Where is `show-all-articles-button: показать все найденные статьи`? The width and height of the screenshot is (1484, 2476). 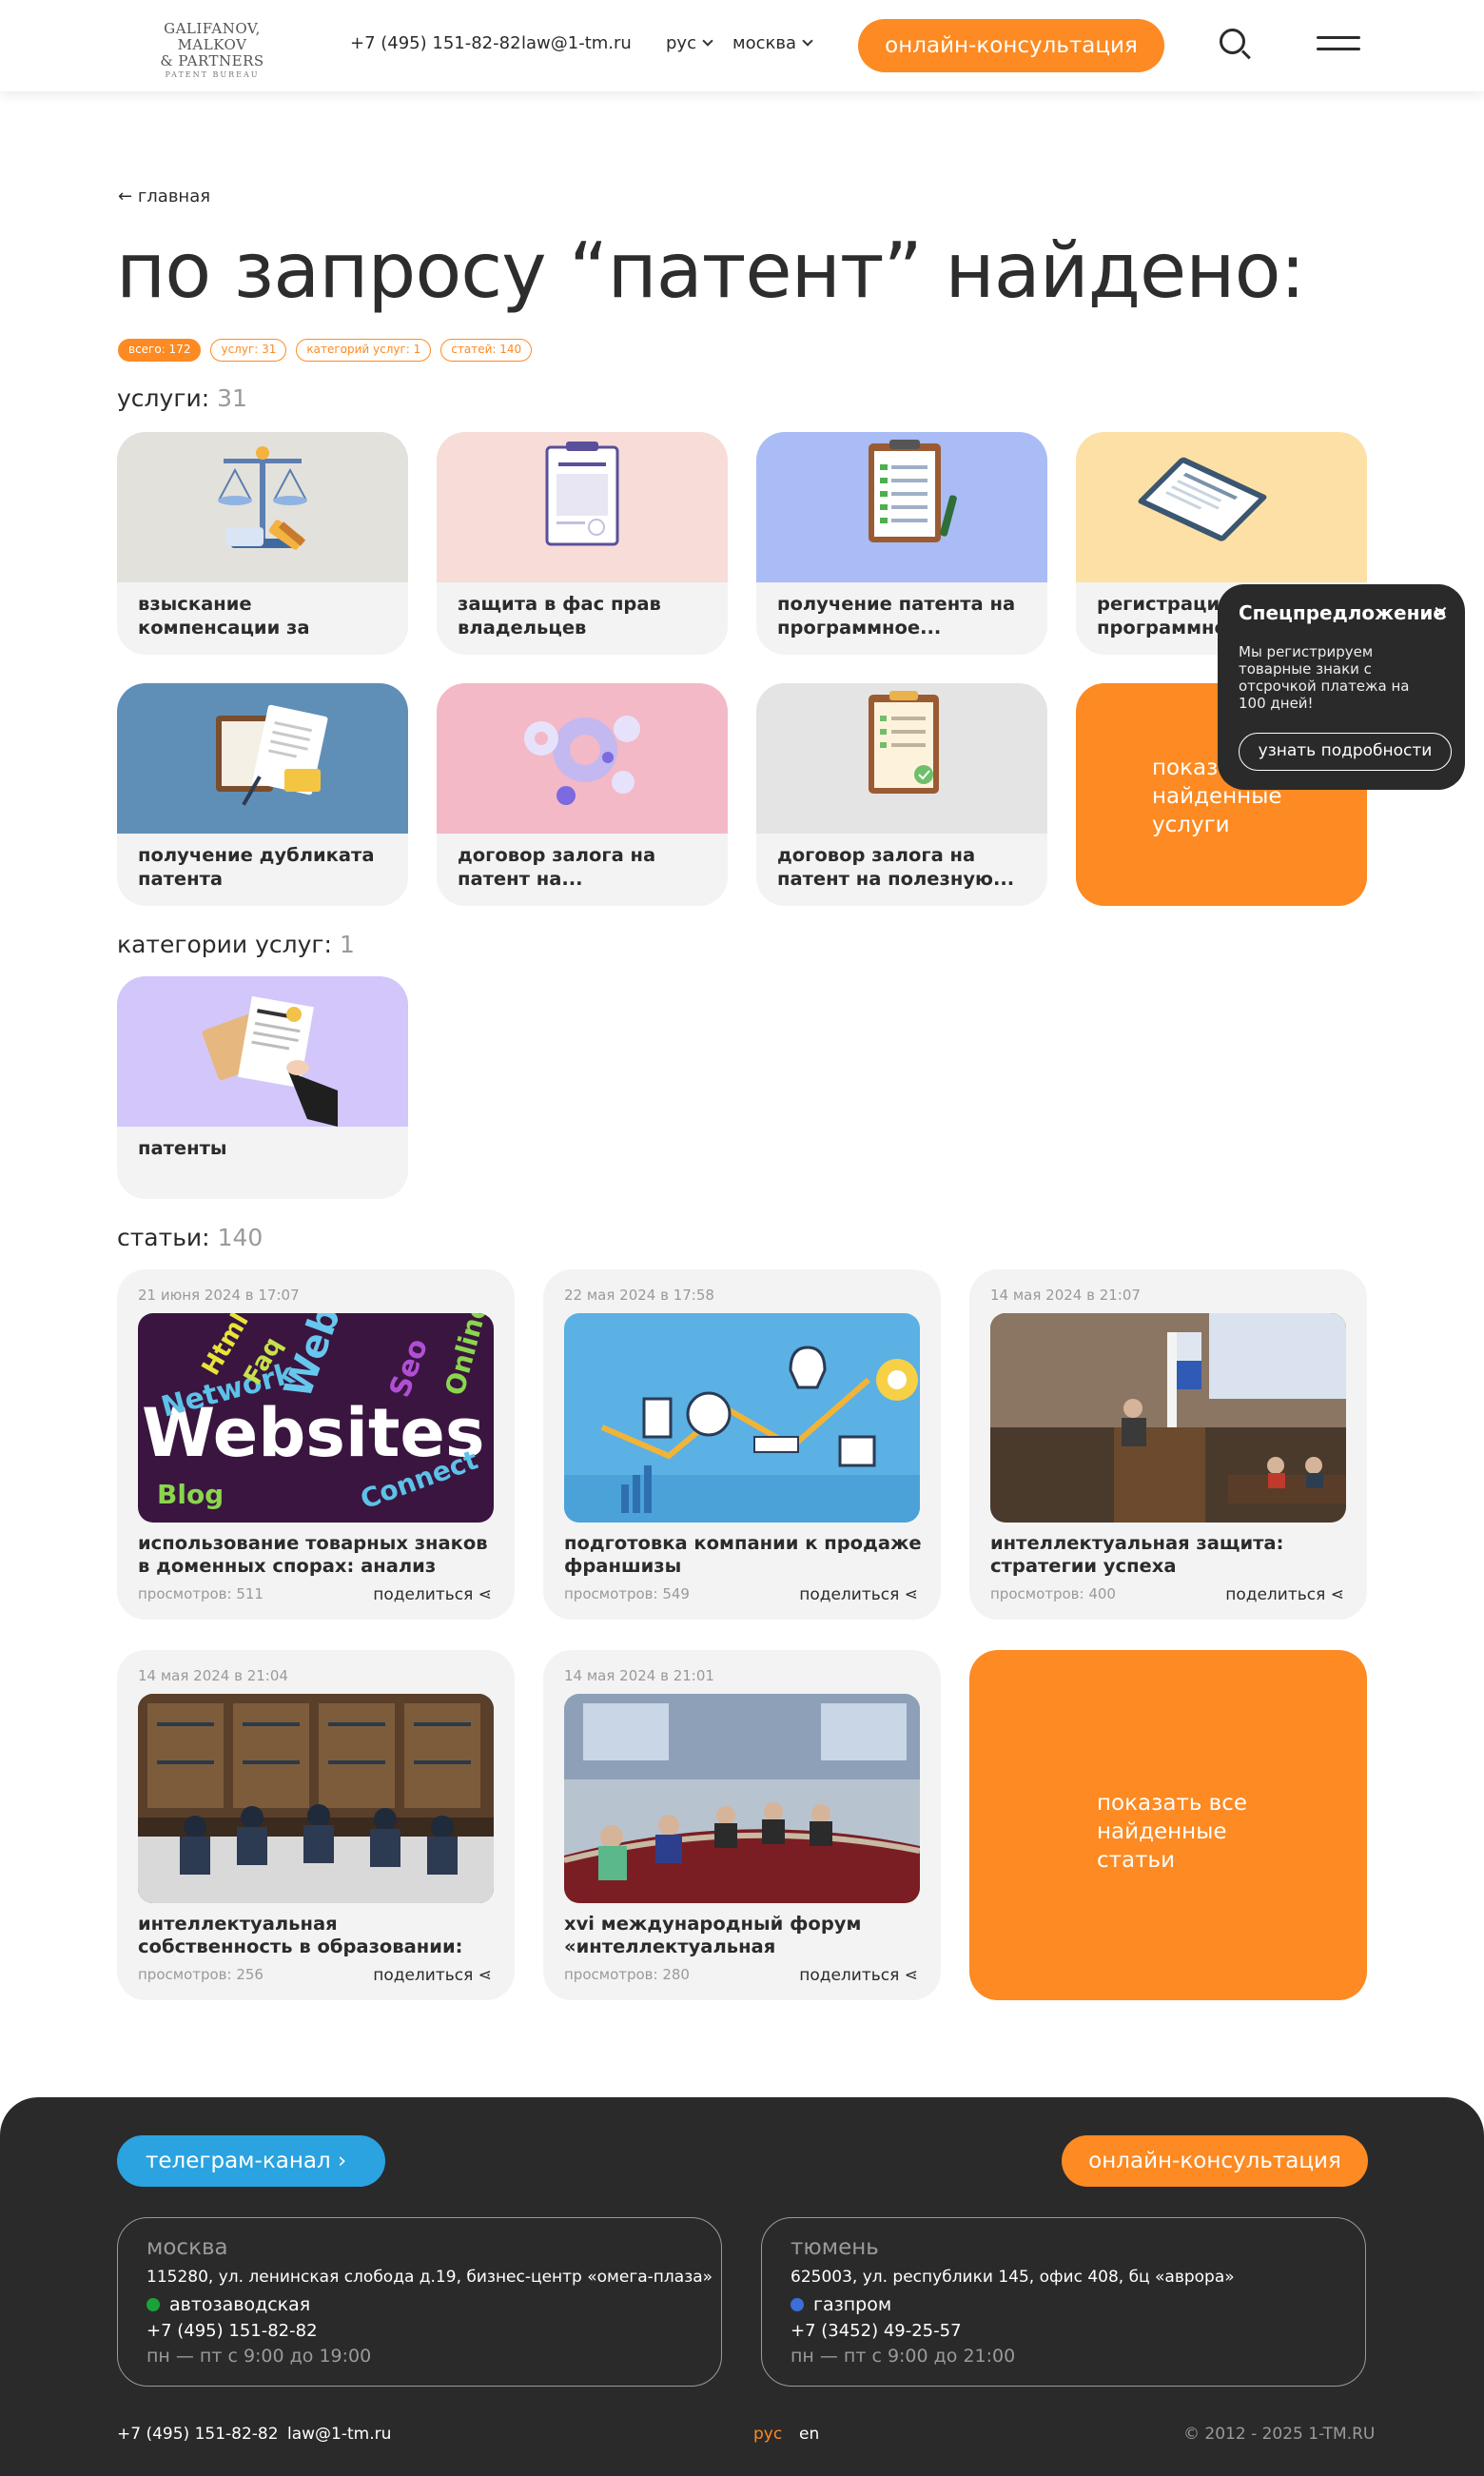 show-all-articles-button: показать все найденные статьи is located at coordinates (1168, 1825).